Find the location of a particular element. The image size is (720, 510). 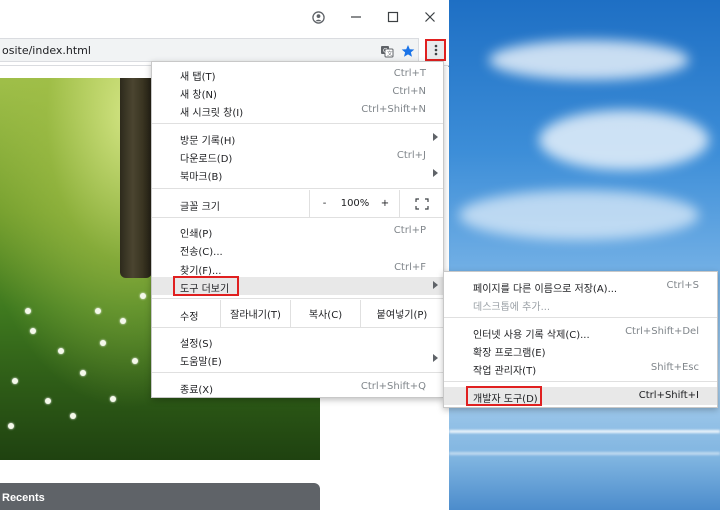

menu-item-new-tab: 새 탭(T) Ctrl+T is located at coordinates (297, 74).